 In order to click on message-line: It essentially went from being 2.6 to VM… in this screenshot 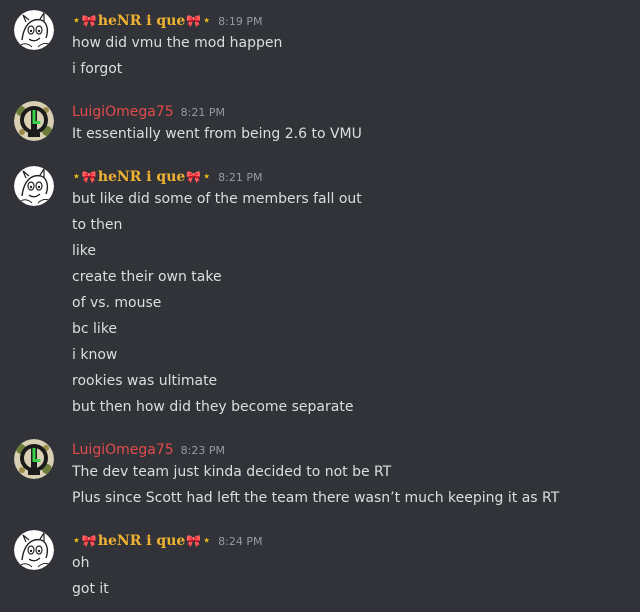, I will do `click(217, 134)`.